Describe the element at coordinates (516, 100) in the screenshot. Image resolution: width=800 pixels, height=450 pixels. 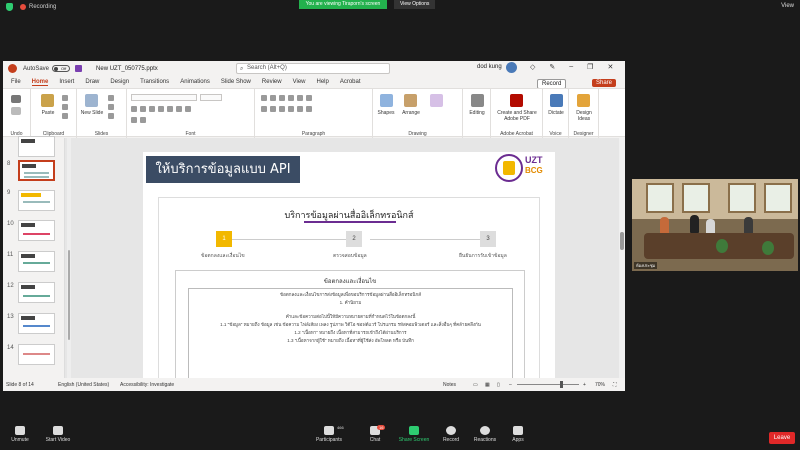
I see `pdf-icon` at that location.